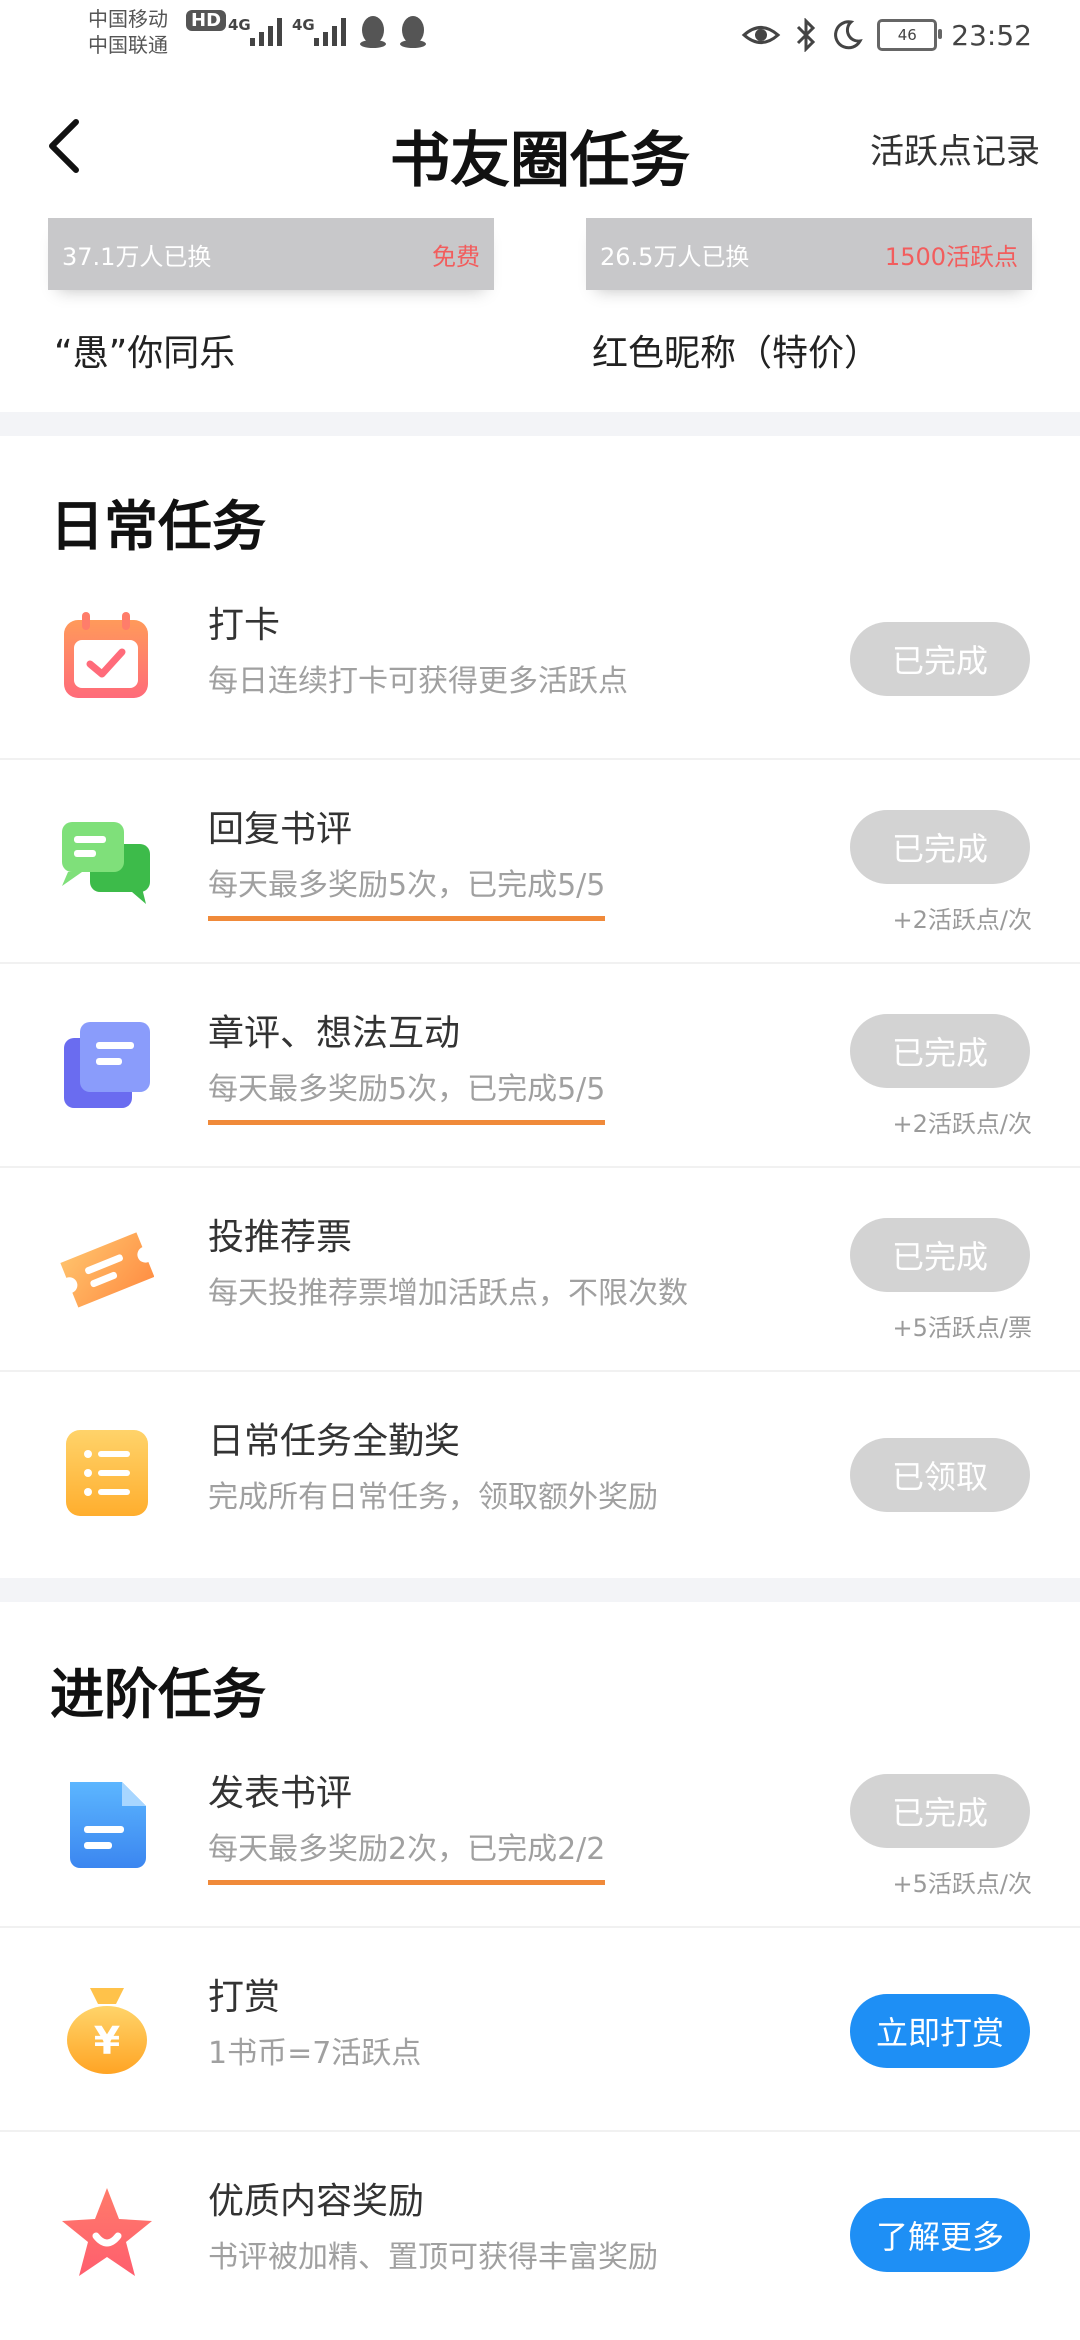 The height and width of the screenshot is (2340, 1080). What do you see at coordinates (128, 45) in the screenshot?
I see `carrier-2: 中国联通` at bounding box center [128, 45].